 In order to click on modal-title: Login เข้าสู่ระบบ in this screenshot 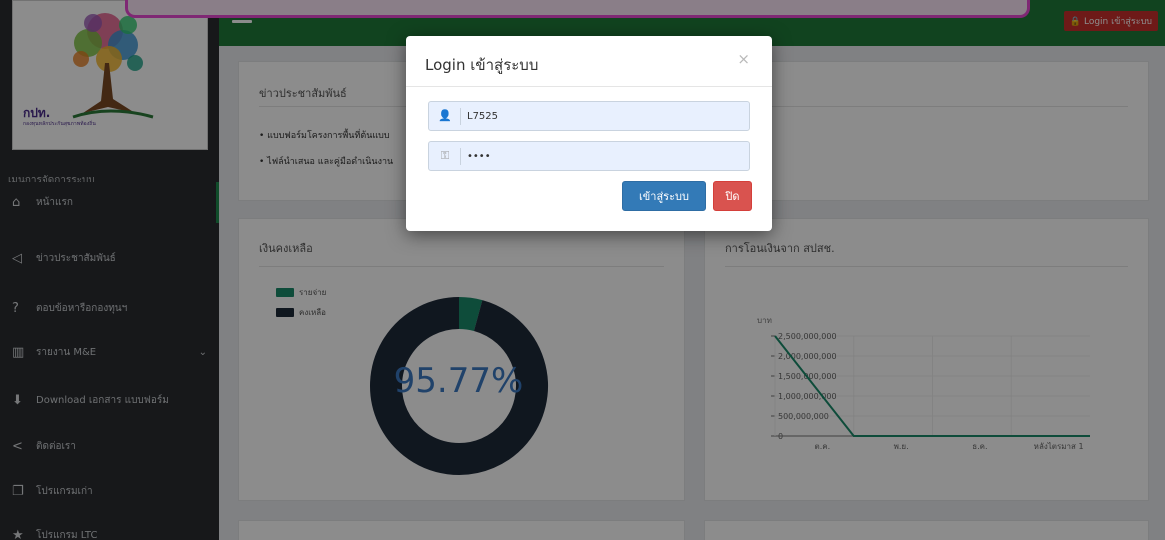, I will do `click(482, 65)`.